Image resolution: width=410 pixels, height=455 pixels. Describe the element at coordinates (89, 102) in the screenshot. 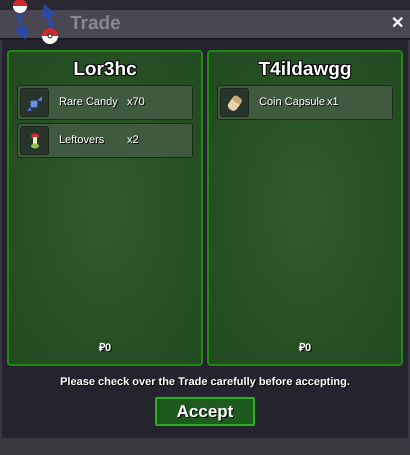

I see `item-name: Rare Candy` at that location.